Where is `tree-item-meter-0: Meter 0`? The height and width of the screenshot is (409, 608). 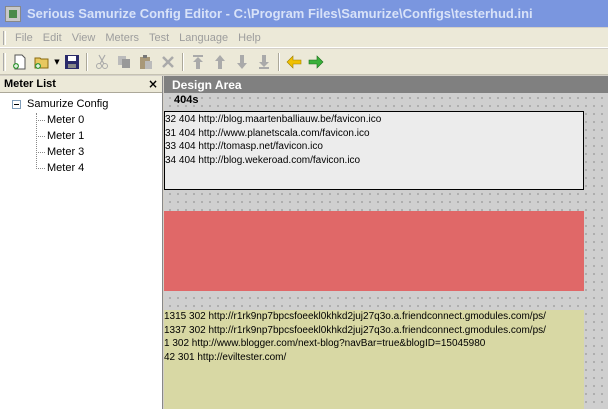
tree-item-meter-0: Meter 0 is located at coordinates (81, 120).